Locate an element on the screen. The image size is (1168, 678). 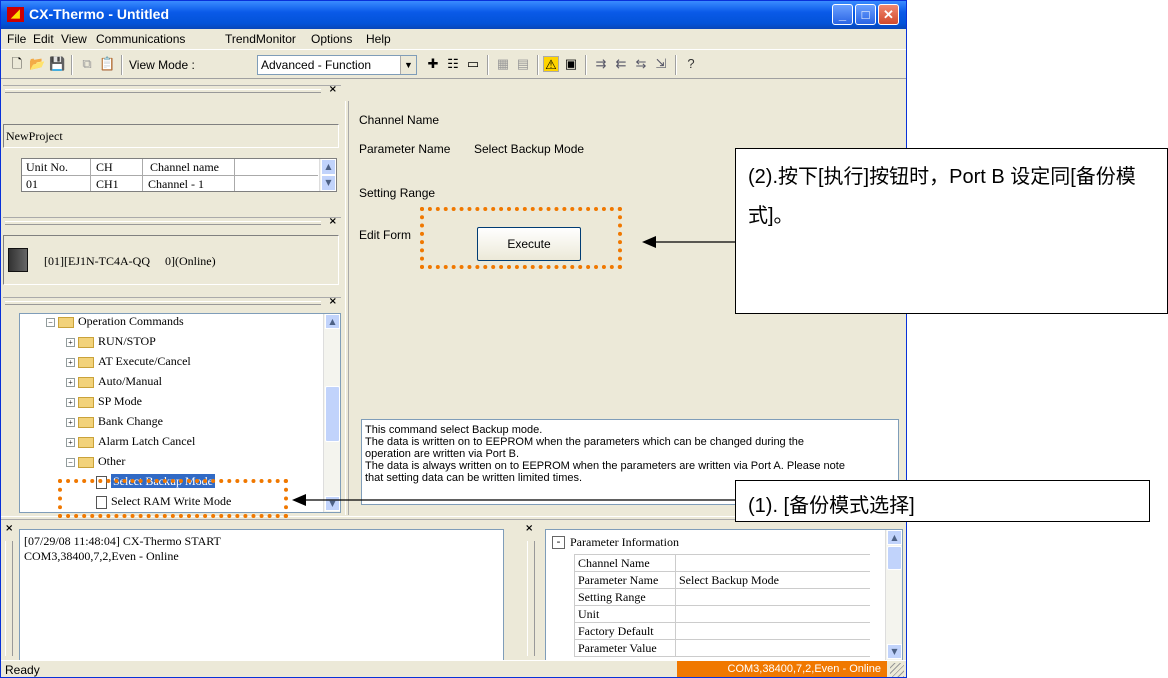
view-mode-select: Advanced - Function ▼ is located at coordinates (337, 65).